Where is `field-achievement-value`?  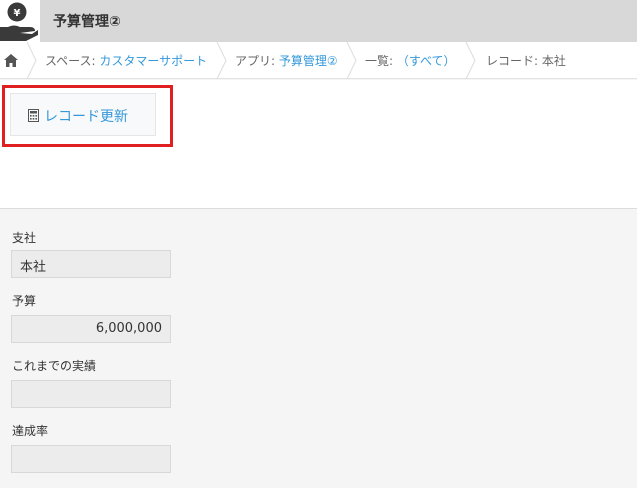
field-achievement-value is located at coordinates (91, 459).